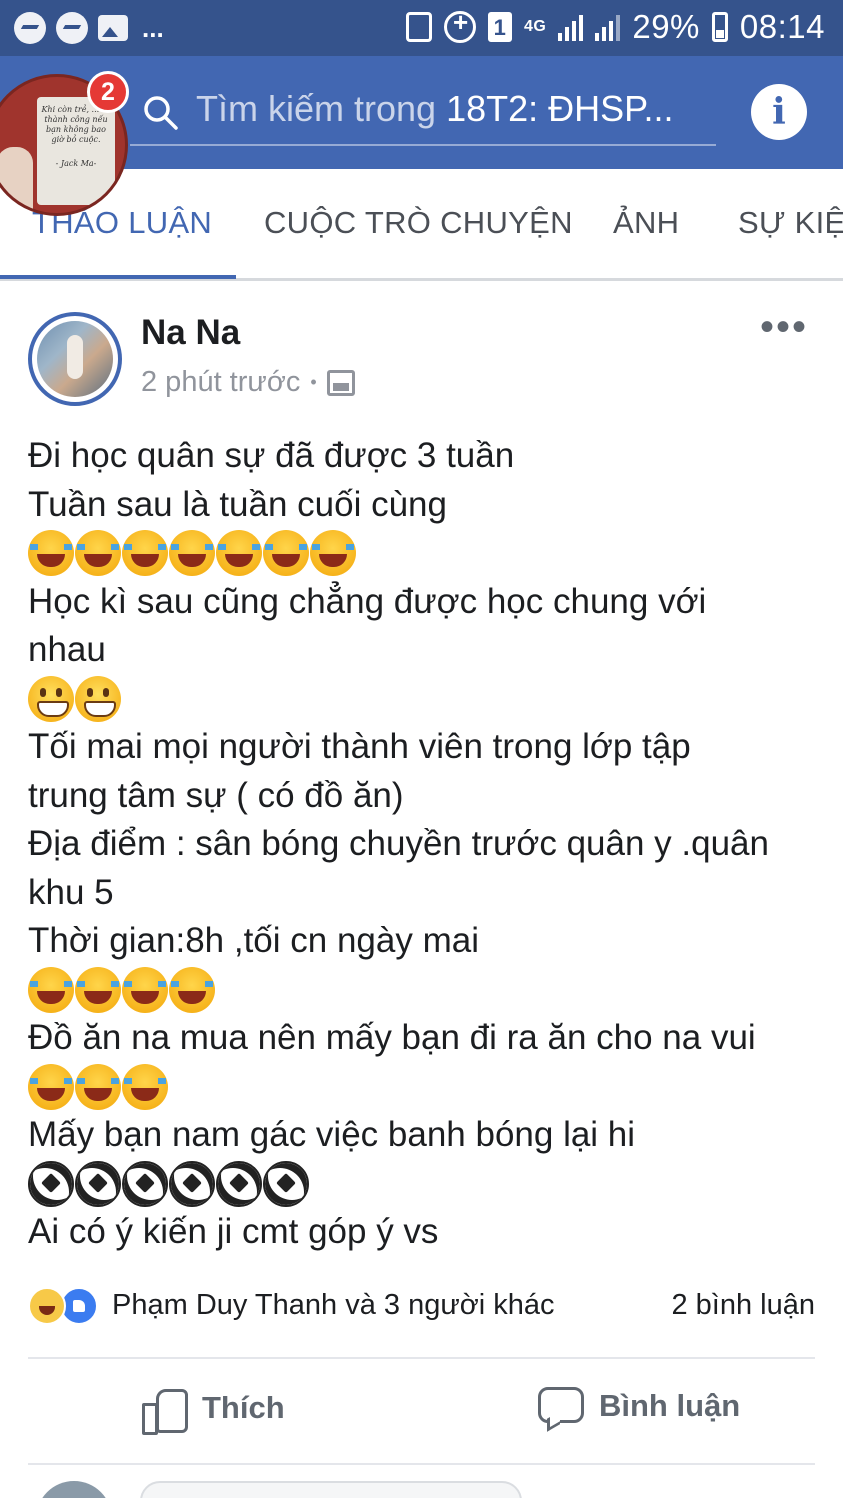 Image resolution: width=843 pixels, height=1498 pixels. What do you see at coordinates (418, 223) in the screenshot?
I see `tab-conversations: CUỘC TRÒ CHUYỆN` at bounding box center [418, 223].